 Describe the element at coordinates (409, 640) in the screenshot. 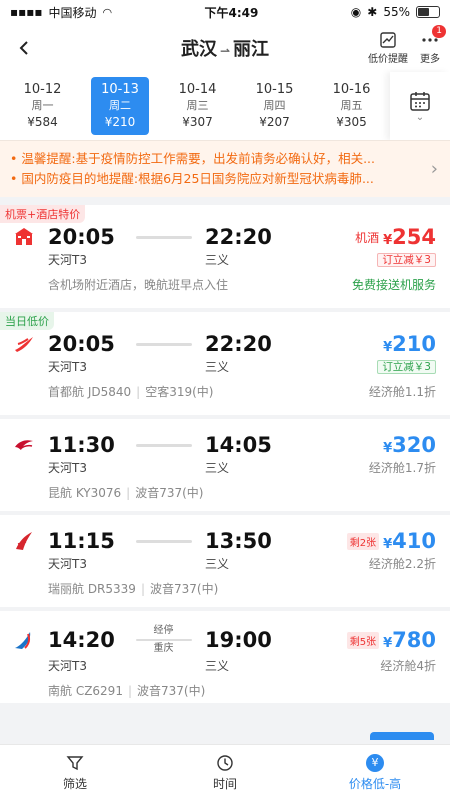

I see `flight-price: ¥780` at that location.